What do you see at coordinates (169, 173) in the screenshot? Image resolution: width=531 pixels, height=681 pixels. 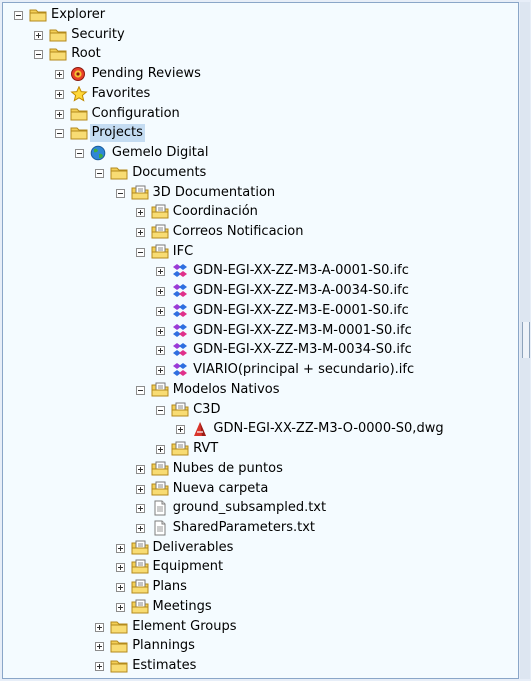 I see `tree-node-label: Documents` at bounding box center [169, 173].